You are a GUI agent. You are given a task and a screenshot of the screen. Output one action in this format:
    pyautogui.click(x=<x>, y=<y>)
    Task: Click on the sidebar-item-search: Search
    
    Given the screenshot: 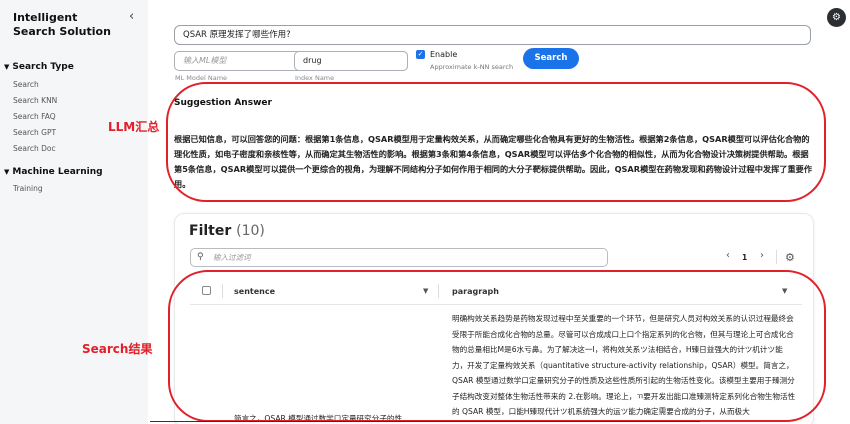 What is the action you would take?
    pyautogui.click(x=26, y=84)
    